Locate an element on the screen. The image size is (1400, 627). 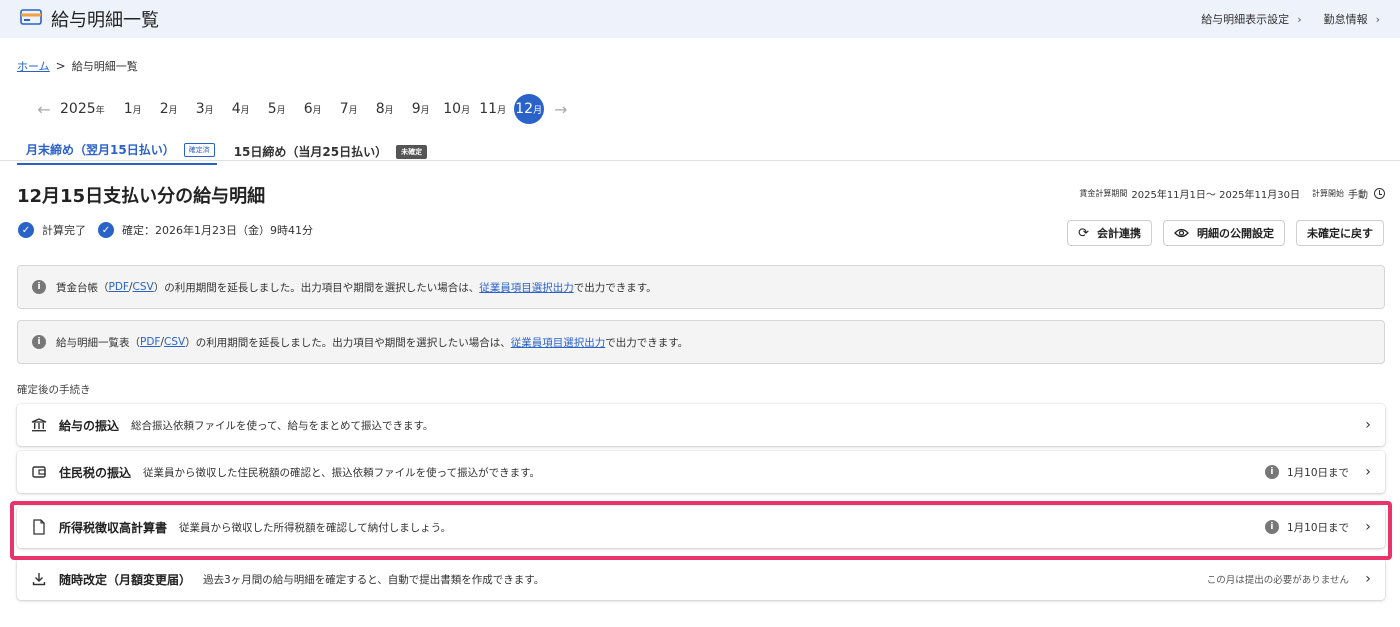
breadcrumb: ホーム > 給与明細一覧 is located at coordinates (77, 66).